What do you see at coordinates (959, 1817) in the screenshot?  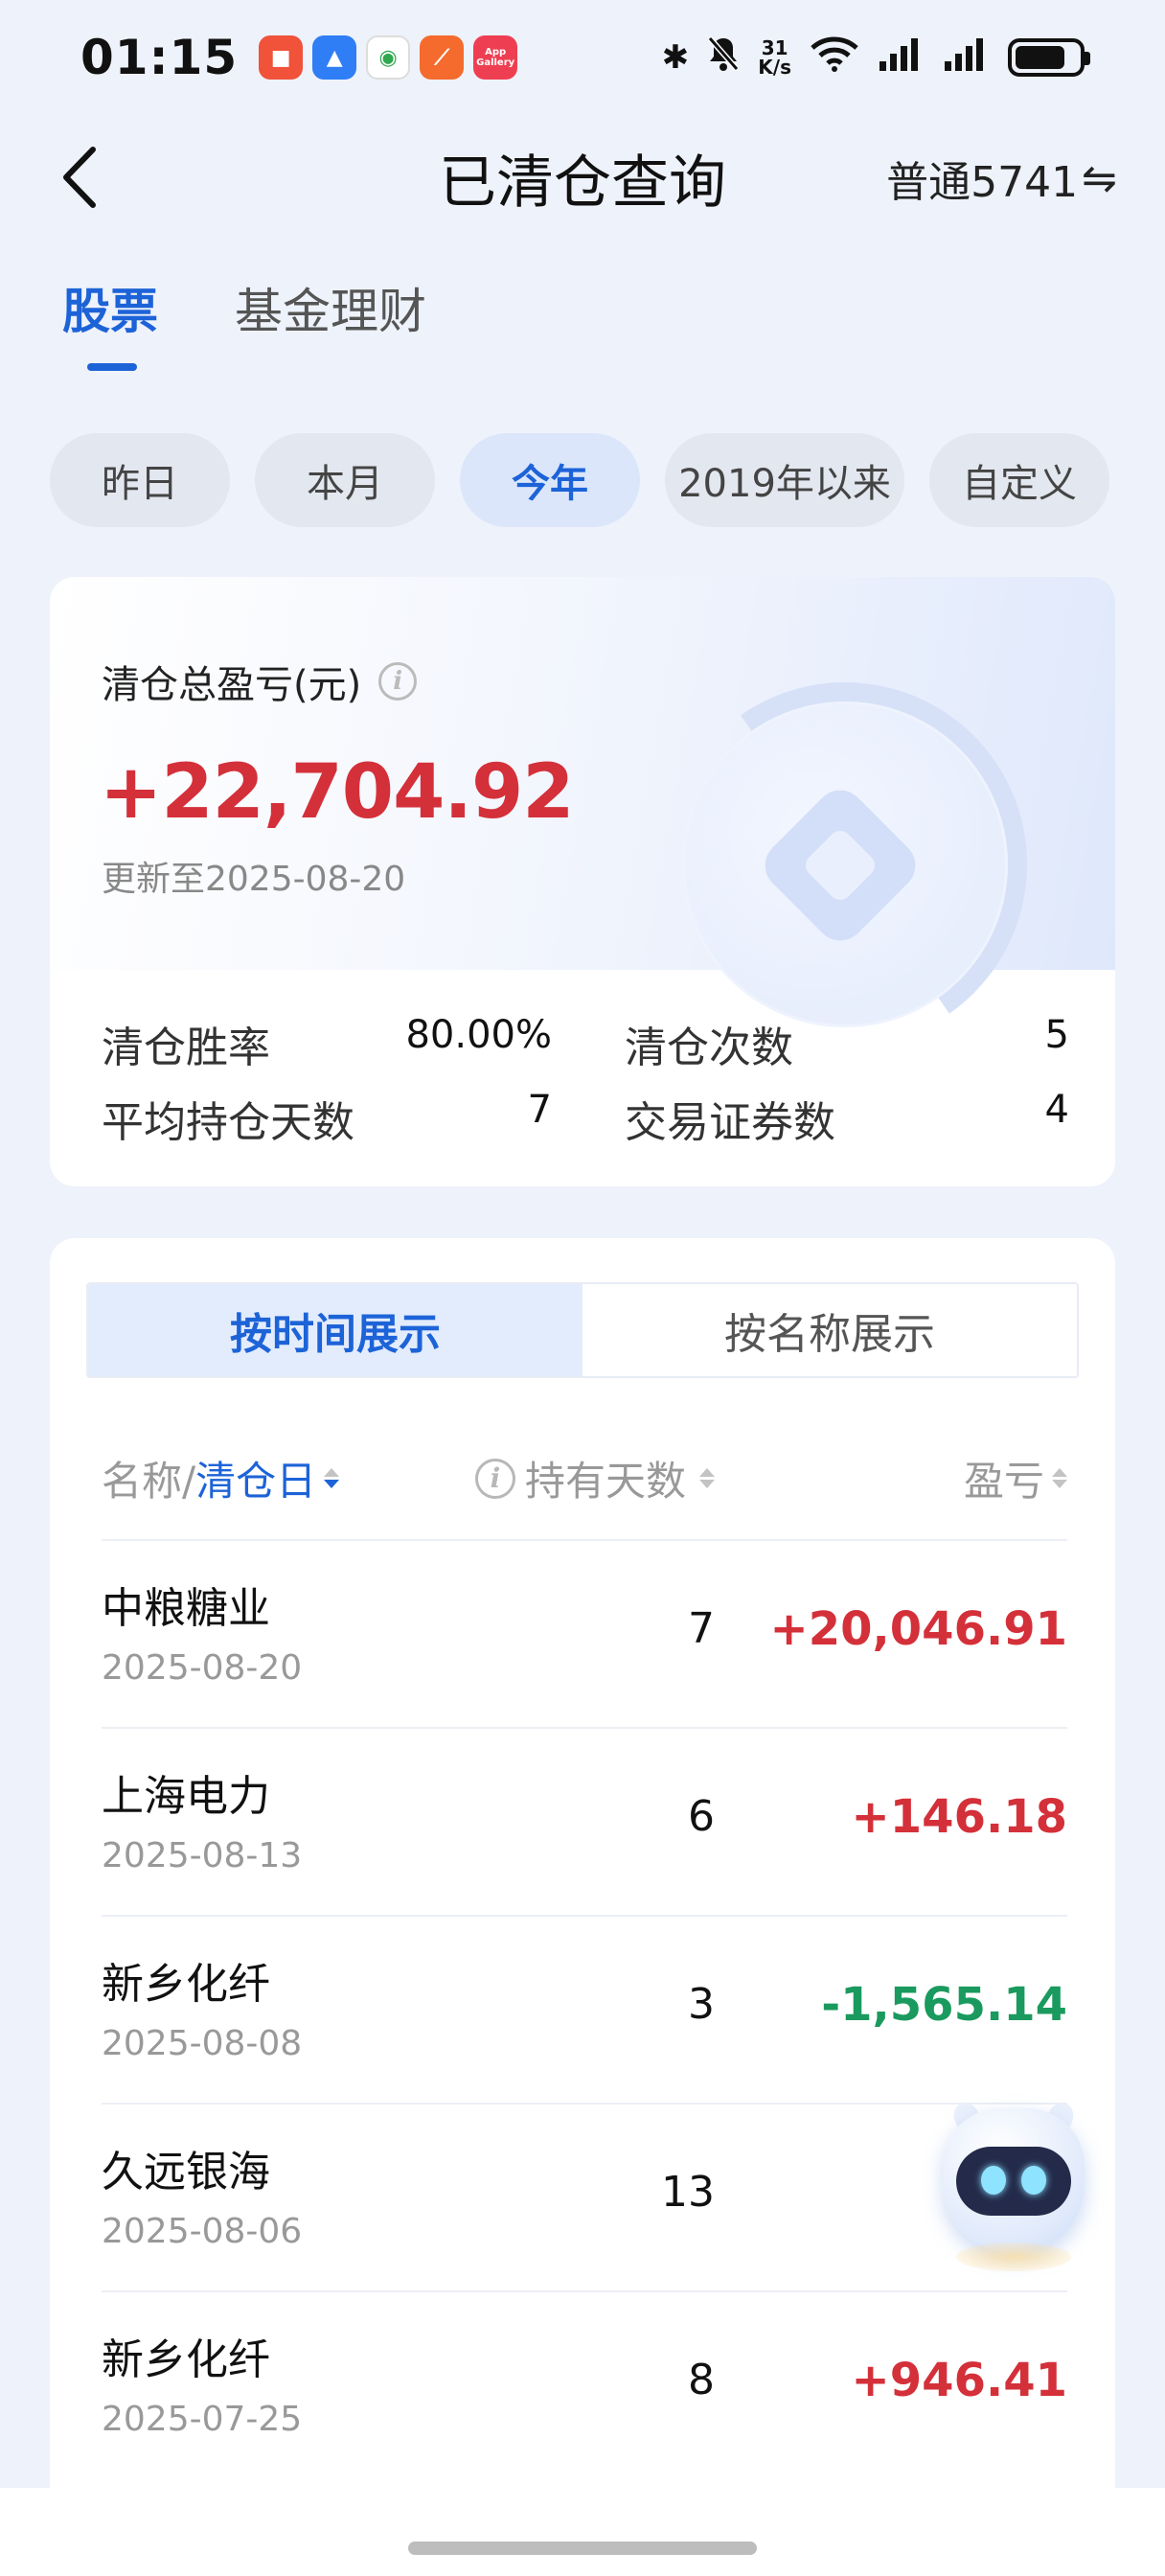 I see `profit-loss: +146.18` at bounding box center [959, 1817].